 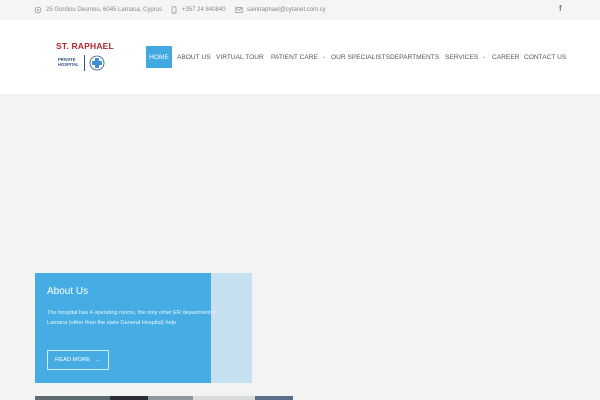 What do you see at coordinates (38, 10) in the screenshot?
I see `location-pin-icon` at bounding box center [38, 10].